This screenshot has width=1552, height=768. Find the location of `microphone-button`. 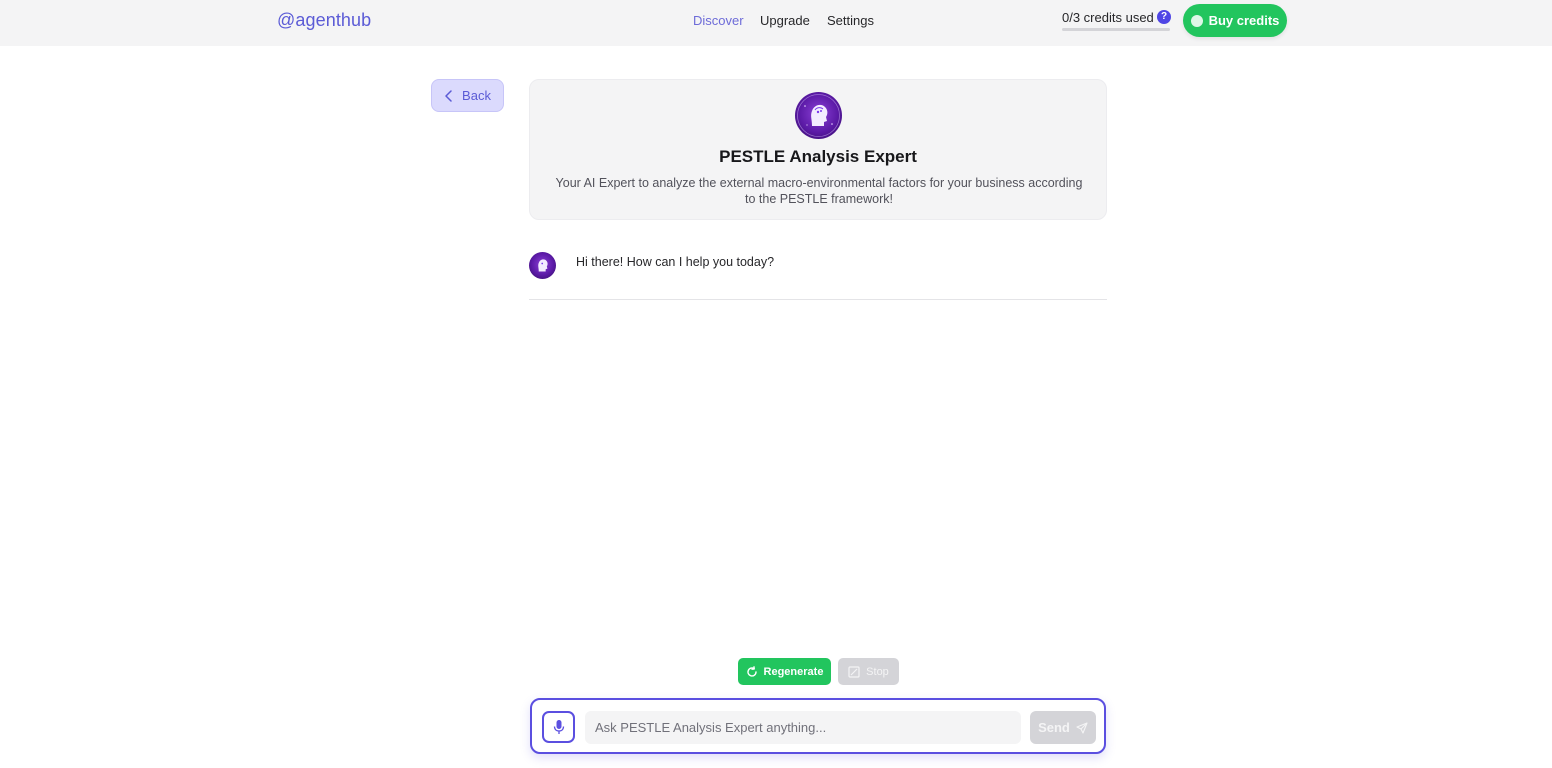

microphone-button is located at coordinates (558, 727).